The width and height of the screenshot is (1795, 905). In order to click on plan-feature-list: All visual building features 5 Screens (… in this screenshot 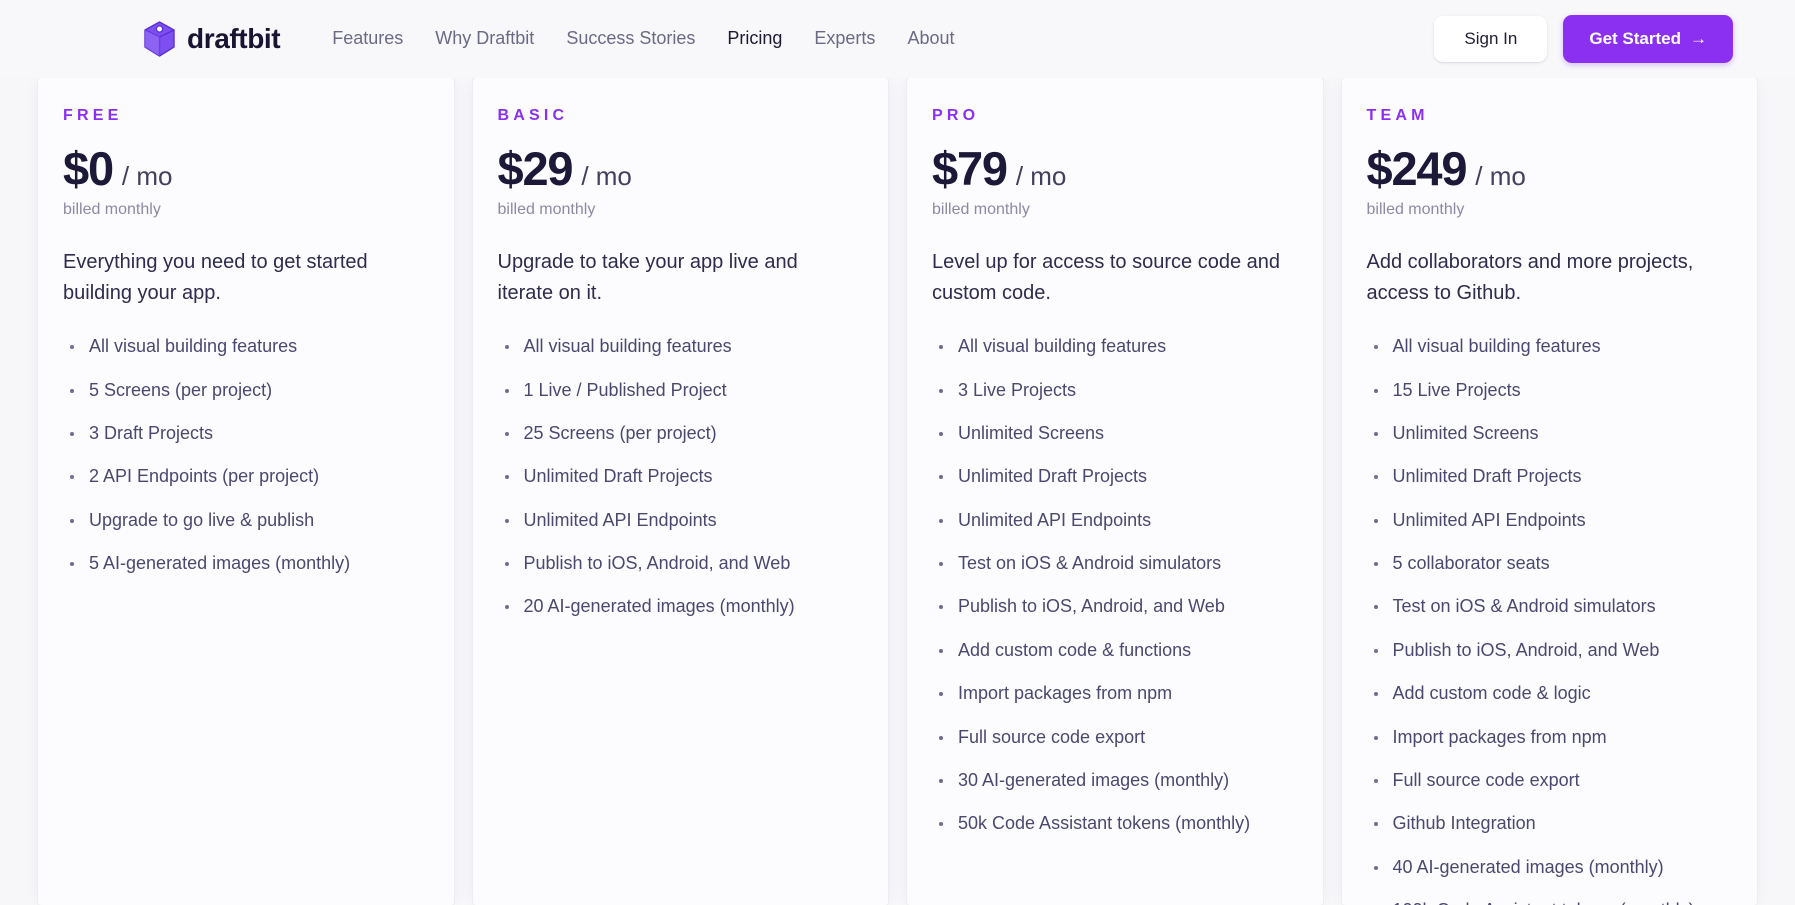, I will do `click(245, 455)`.